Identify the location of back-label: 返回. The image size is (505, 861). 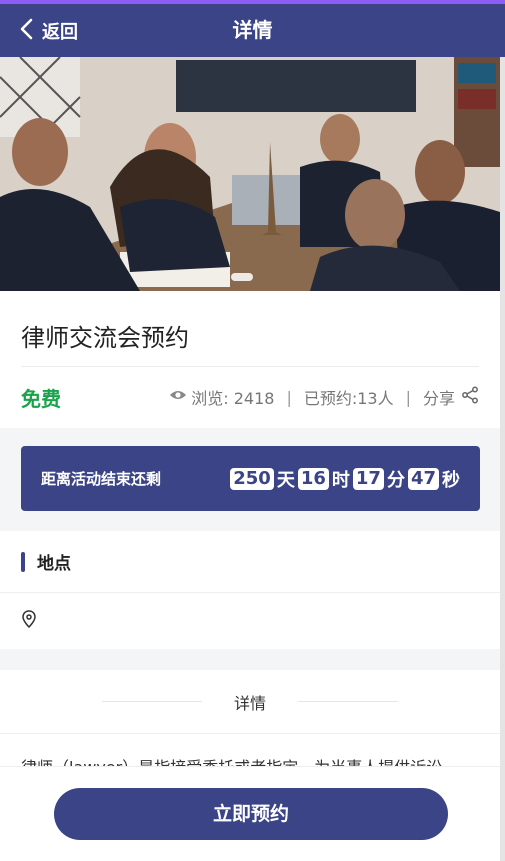
(60, 32).